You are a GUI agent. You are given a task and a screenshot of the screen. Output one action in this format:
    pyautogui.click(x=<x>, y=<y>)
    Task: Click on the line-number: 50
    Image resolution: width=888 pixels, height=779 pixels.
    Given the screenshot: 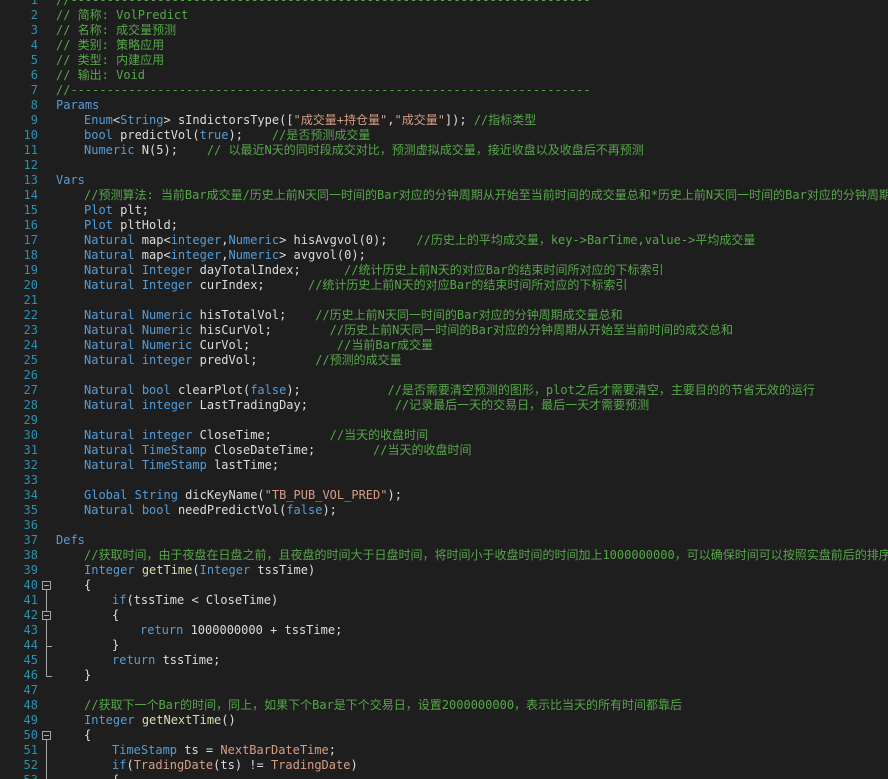 What is the action you would take?
    pyautogui.click(x=30, y=735)
    